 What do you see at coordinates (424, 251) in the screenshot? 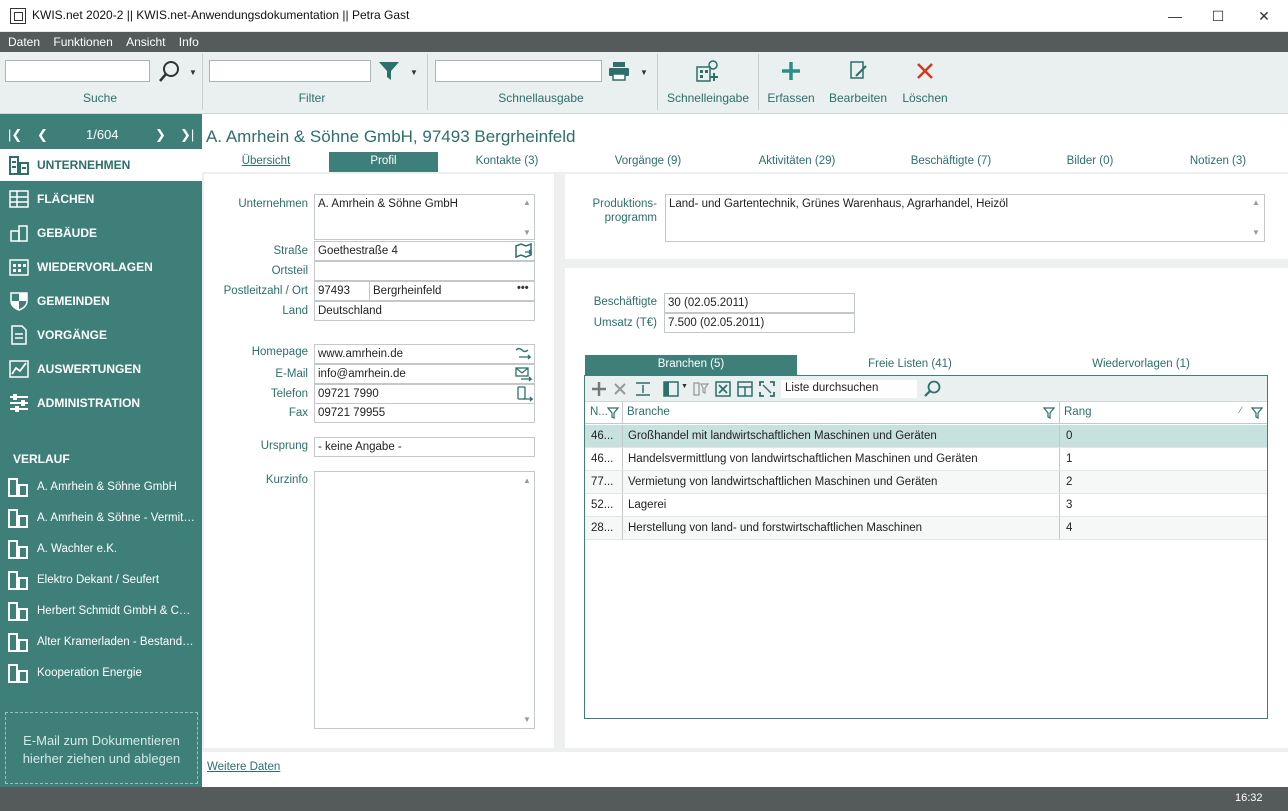
I see `strasse-field: Goethestraße 4` at bounding box center [424, 251].